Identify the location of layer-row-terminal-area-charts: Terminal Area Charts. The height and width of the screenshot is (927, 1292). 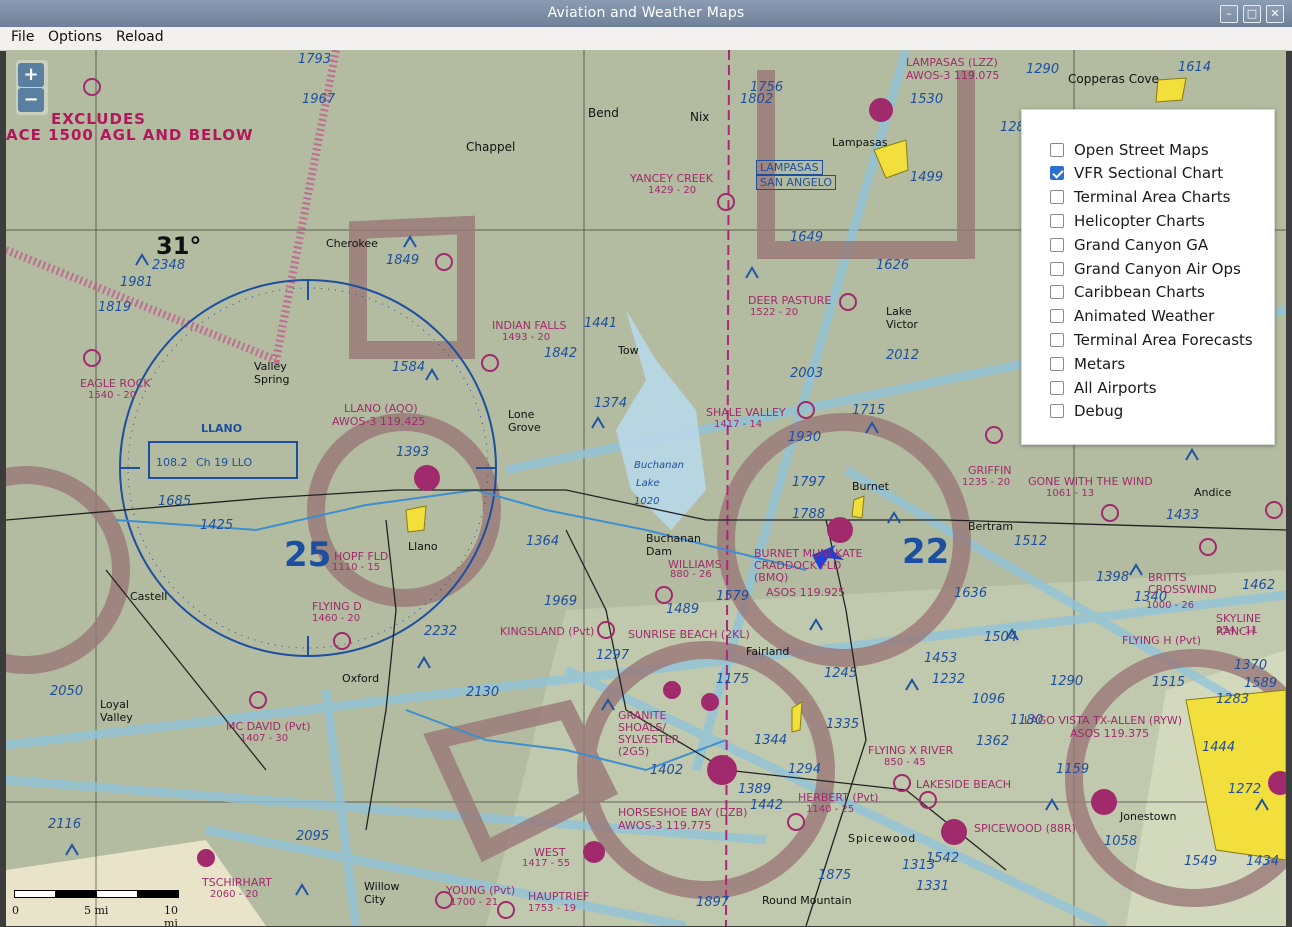
(1140, 197).